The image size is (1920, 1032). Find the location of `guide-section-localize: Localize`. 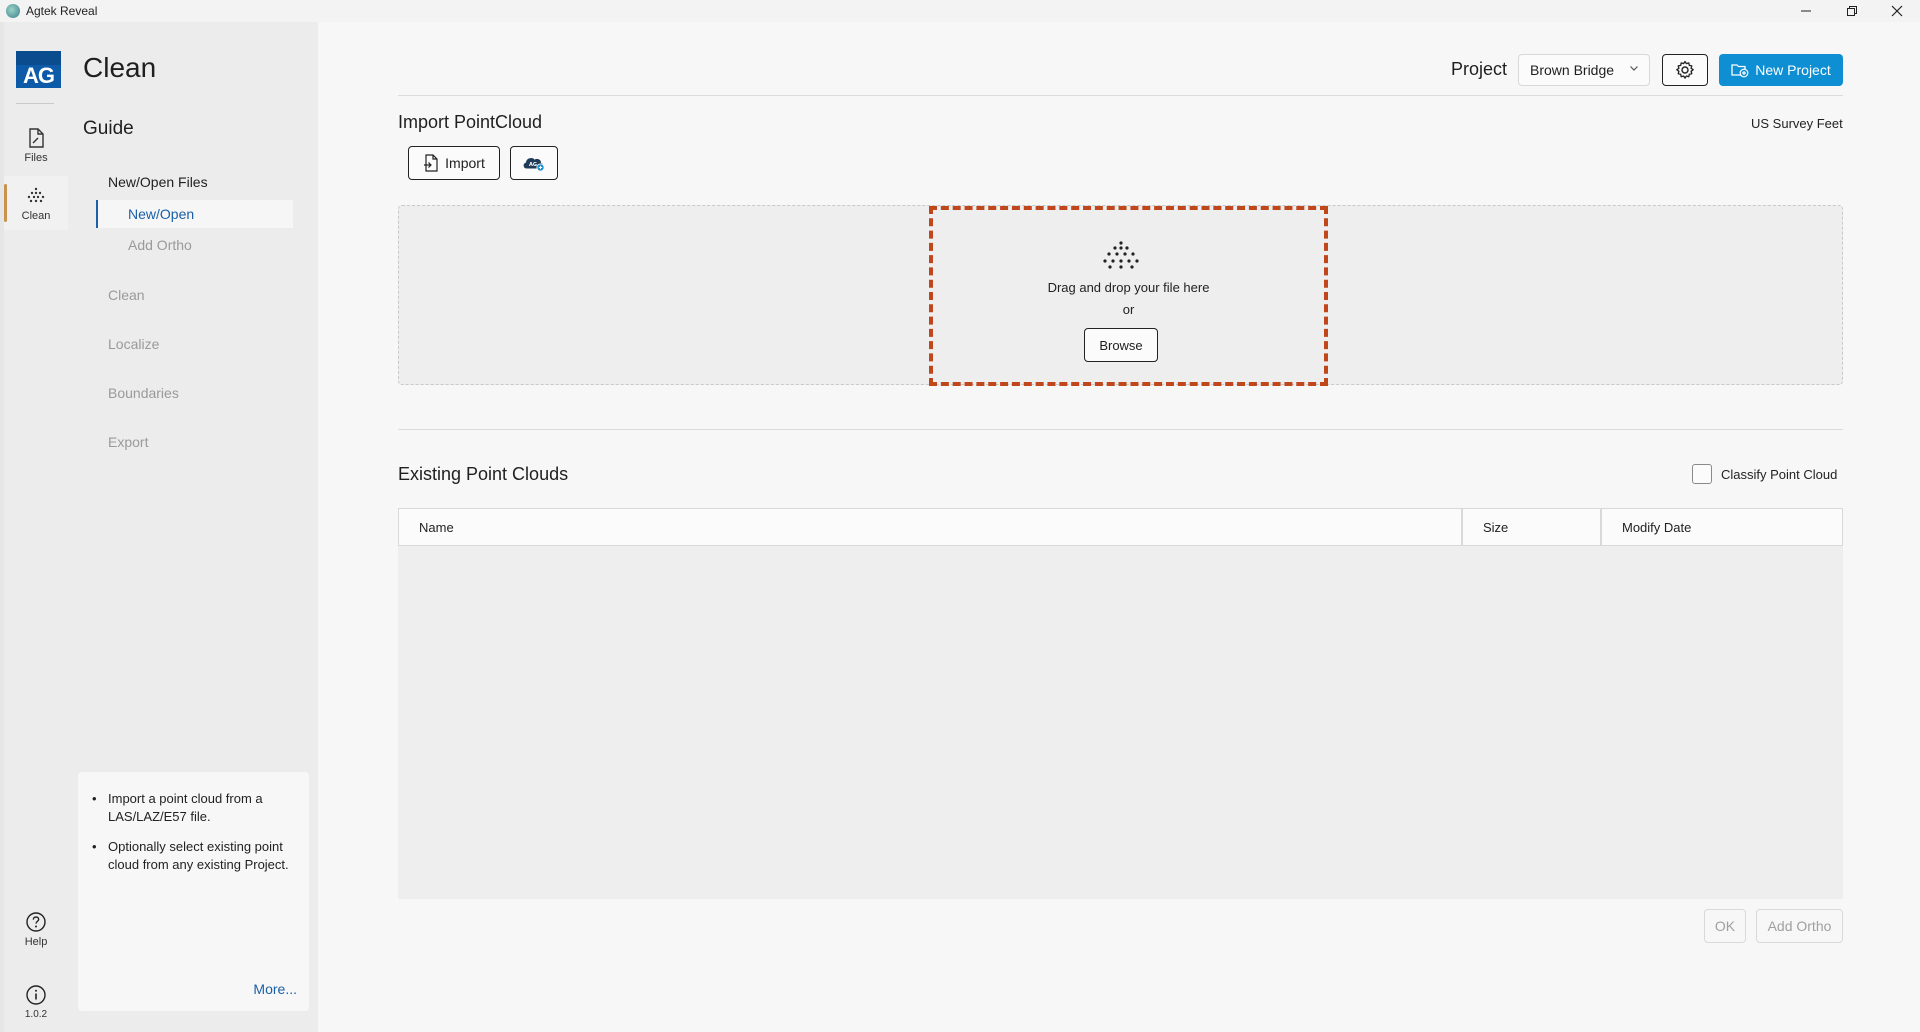

guide-section-localize: Localize is located at coordinates (133, 344).